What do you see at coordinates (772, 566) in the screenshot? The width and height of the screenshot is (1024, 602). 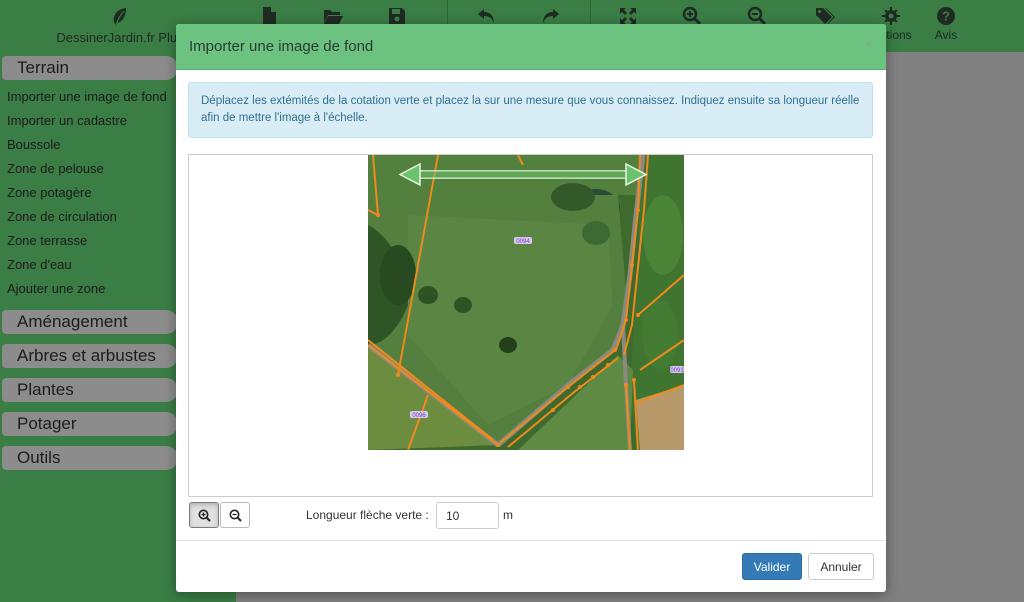 I see `validate-button: Valider` at bounding box center [772, 566].